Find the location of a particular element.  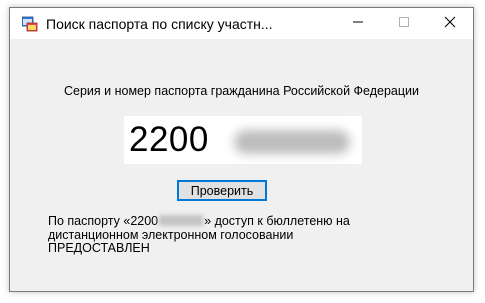

app-form-icon is located at coordinates (29, 24).